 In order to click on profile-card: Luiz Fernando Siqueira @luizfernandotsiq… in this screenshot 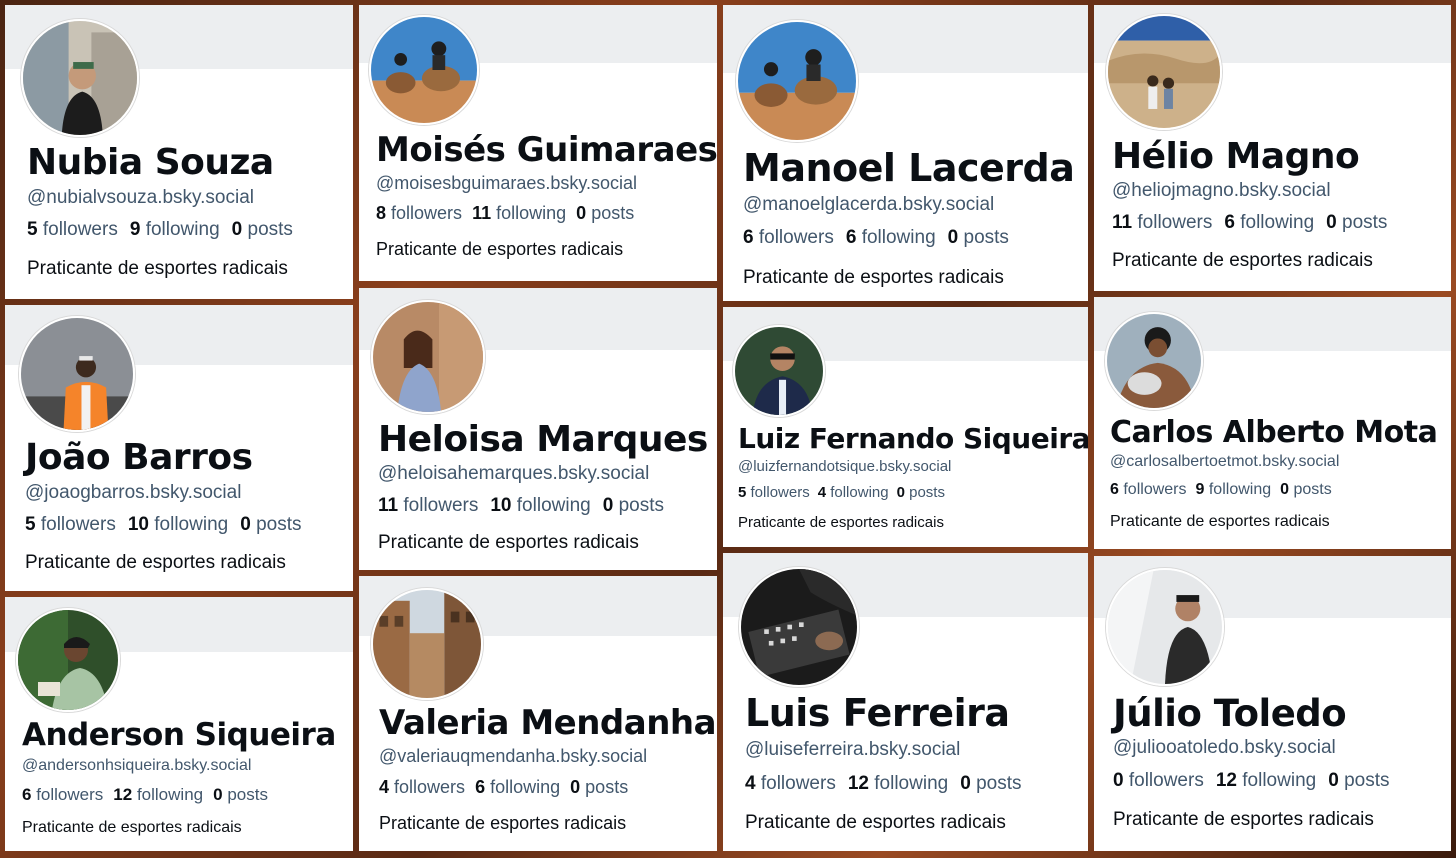, I will do `click(905, 427)`.